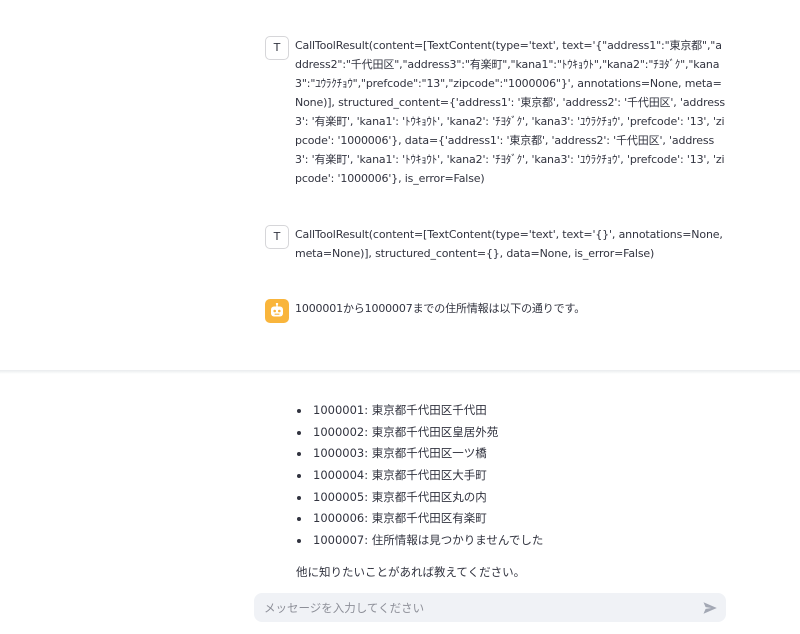  What do you see at coordinates (419, 498) in the screenshot?
I see `list-item: 1000005: 東京都千代田区丸の内` at bounding box center [419, 498].